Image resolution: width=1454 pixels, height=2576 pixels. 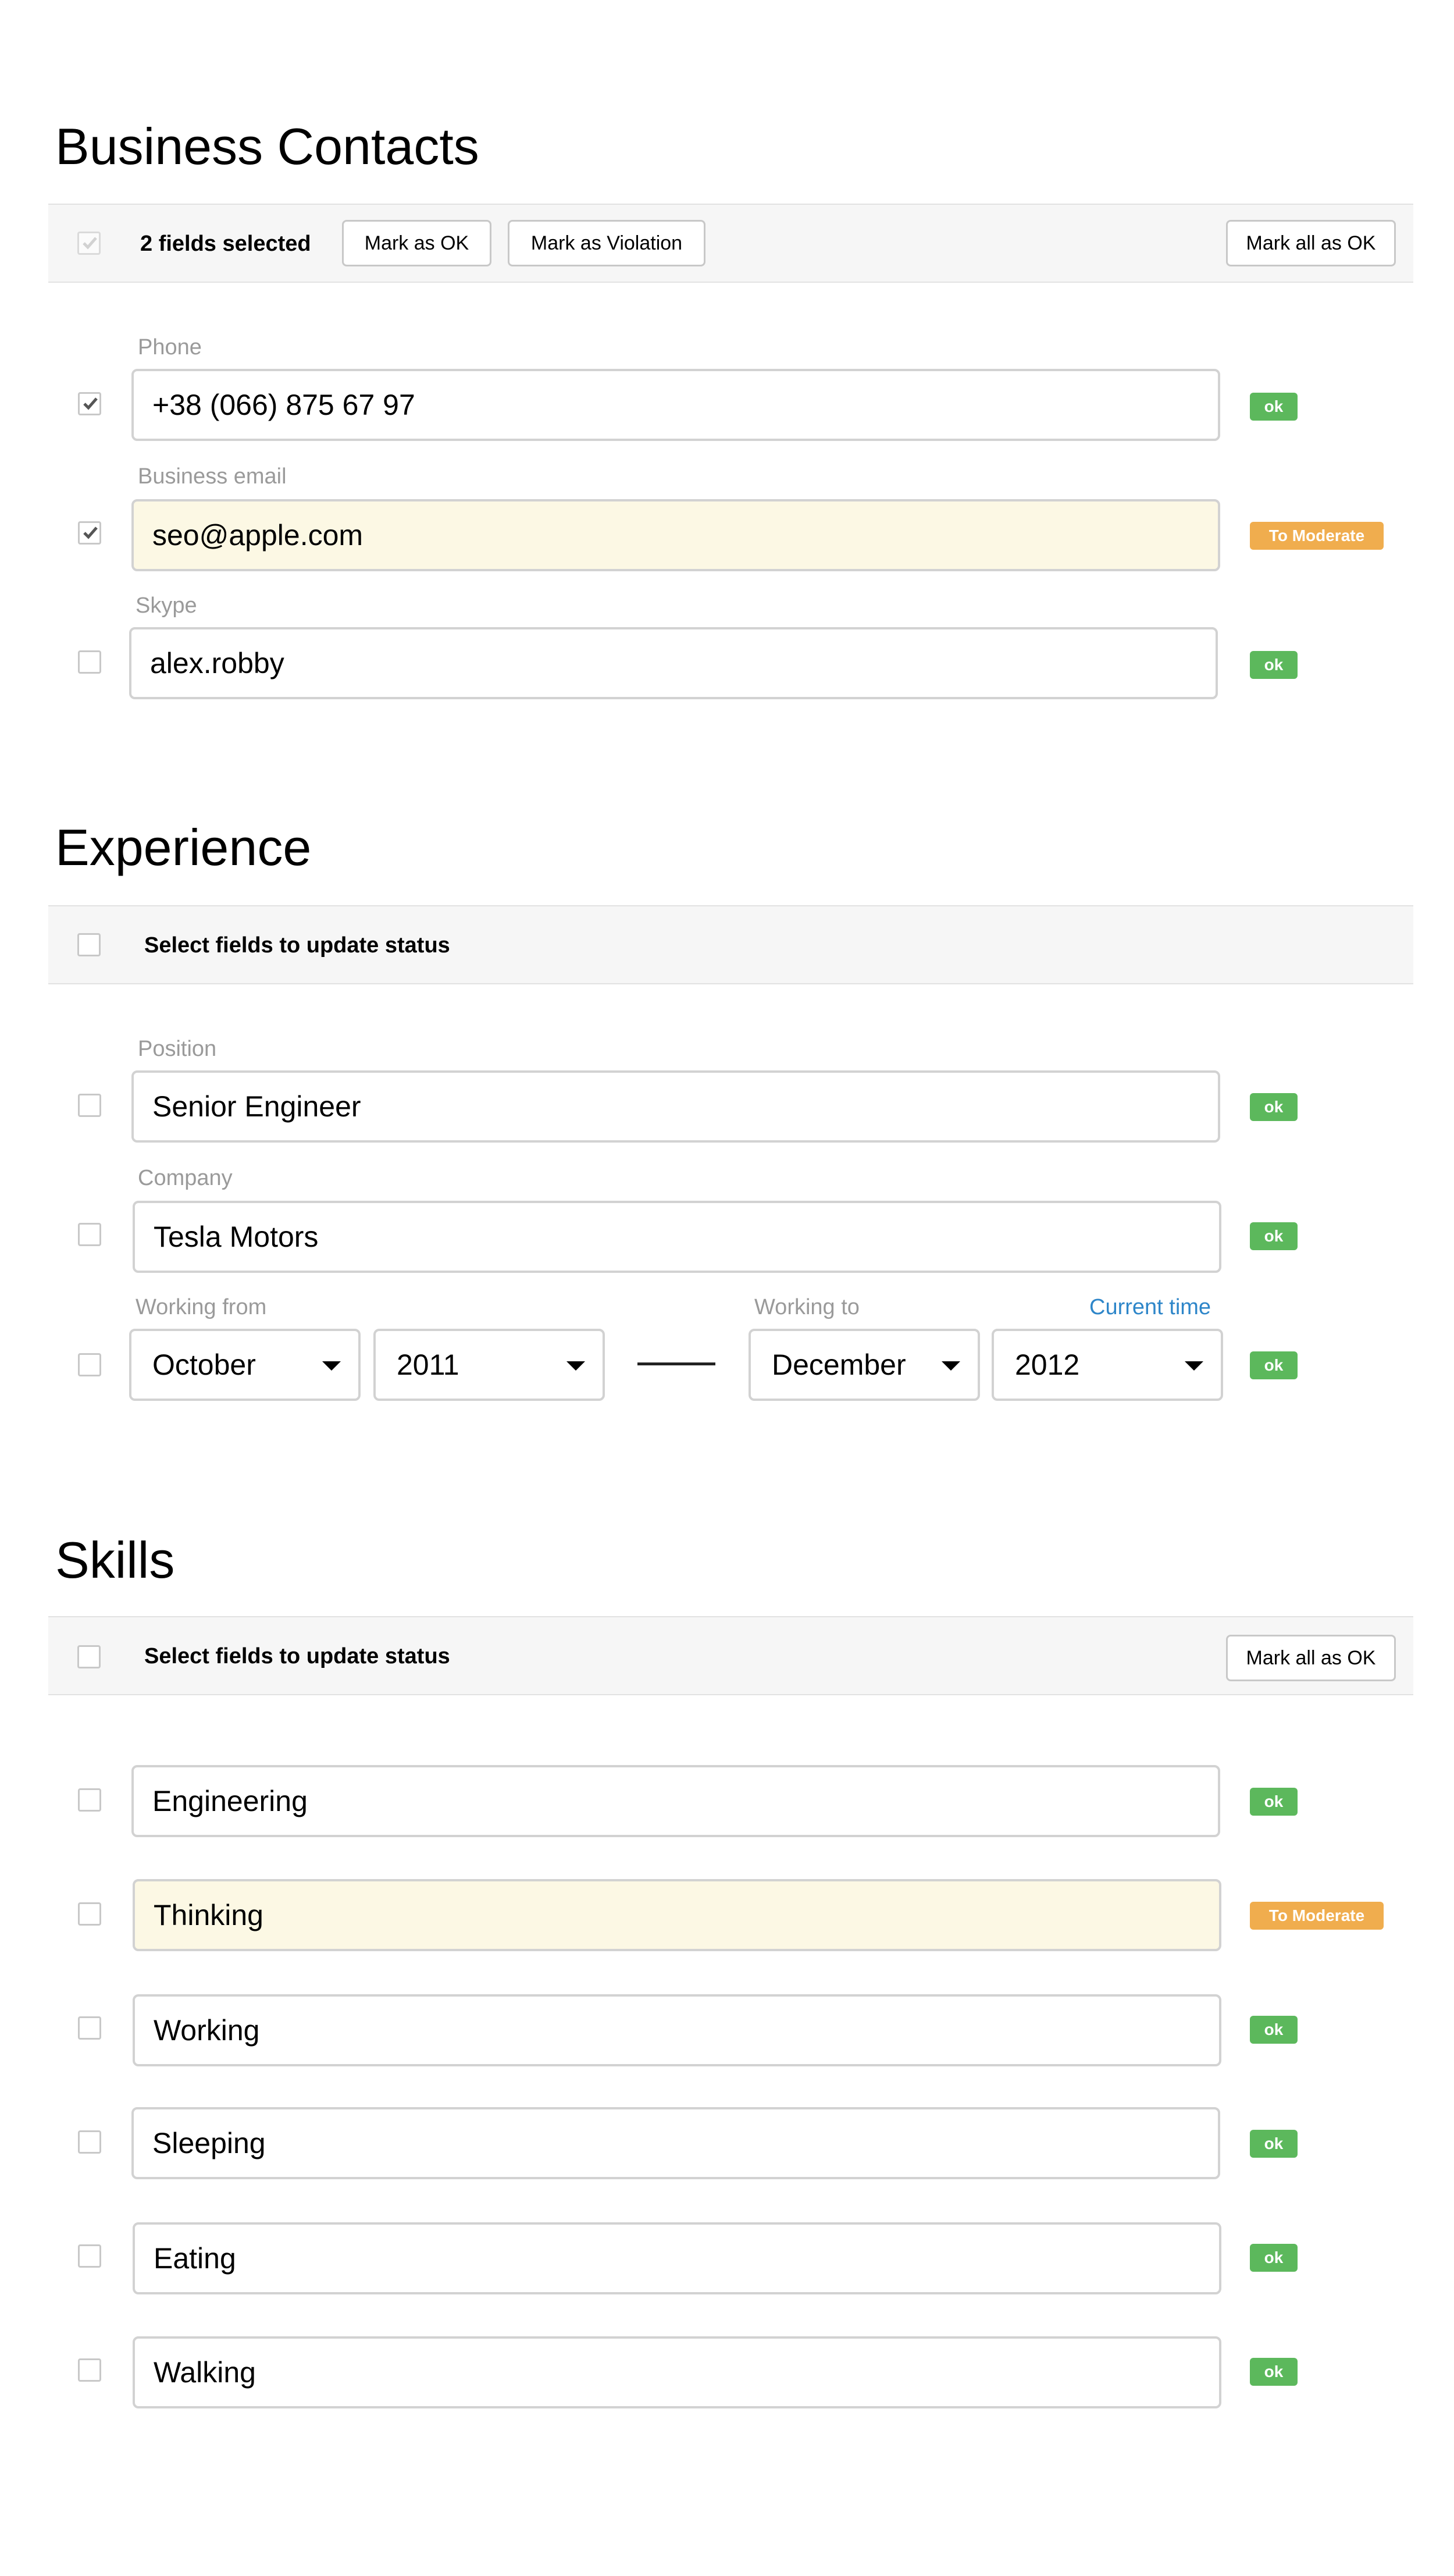 What do you see at coordinates (201, 1307) in the screenshot?
I see `working-from-label: Working from` at bounding box center [201, 1307].